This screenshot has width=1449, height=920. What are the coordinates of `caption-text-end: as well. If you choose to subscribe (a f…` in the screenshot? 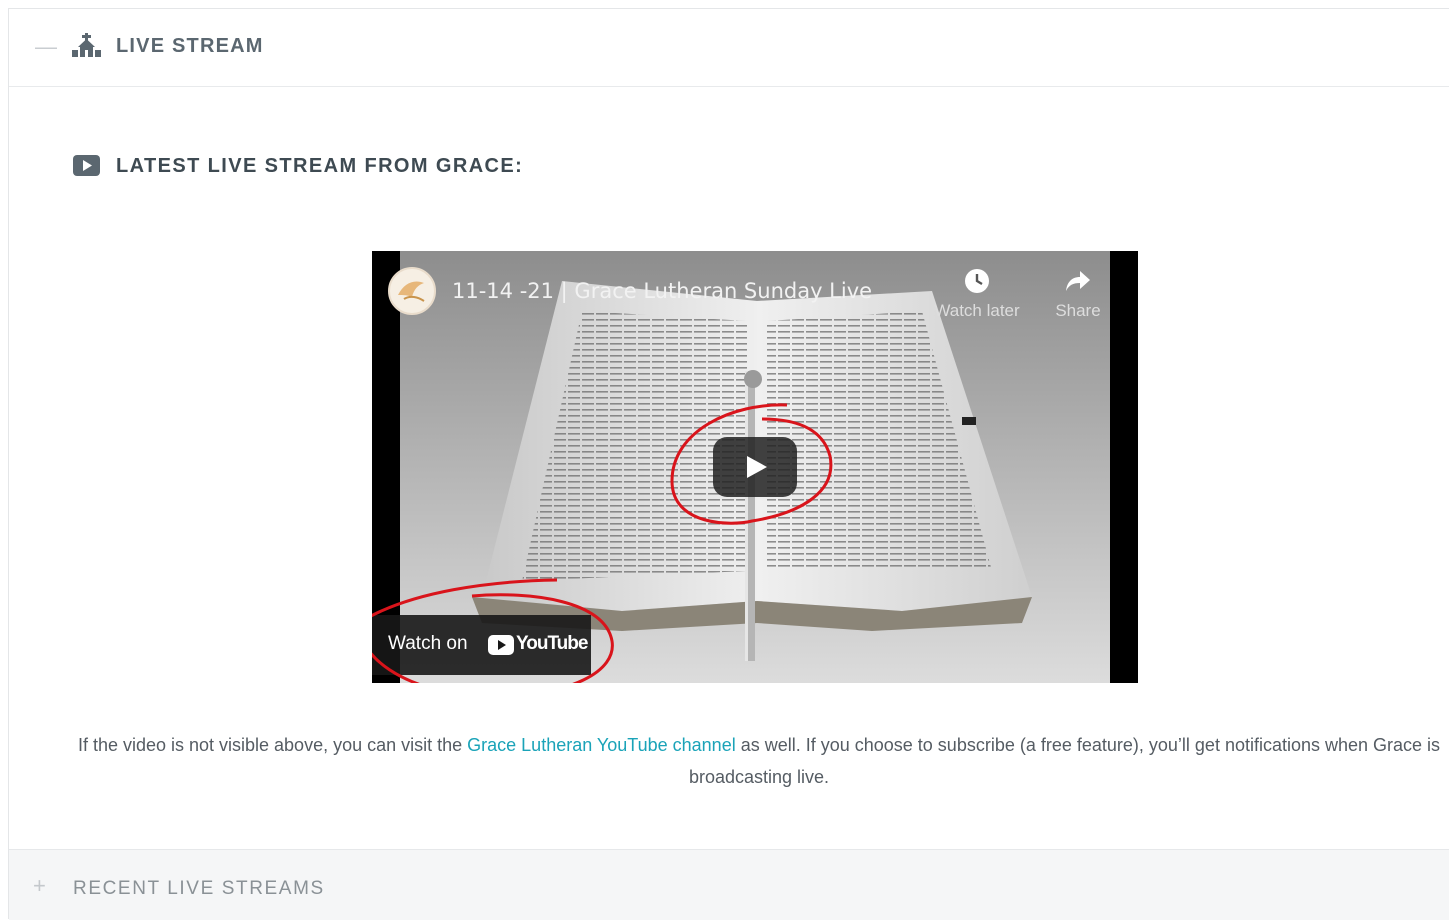 It's located at (1064, 761).